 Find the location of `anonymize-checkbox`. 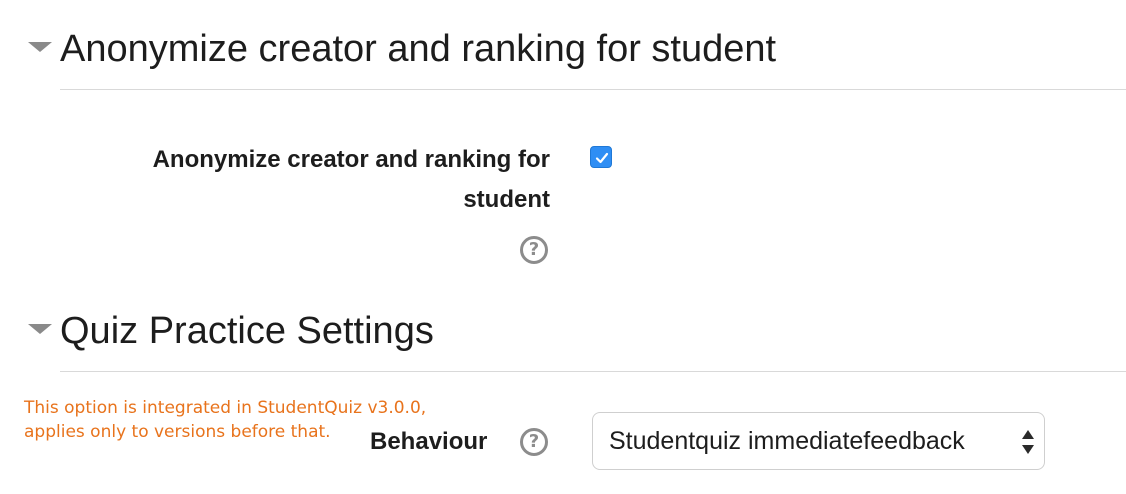

anonymize-checkbox is located at coordinates (601, 157).